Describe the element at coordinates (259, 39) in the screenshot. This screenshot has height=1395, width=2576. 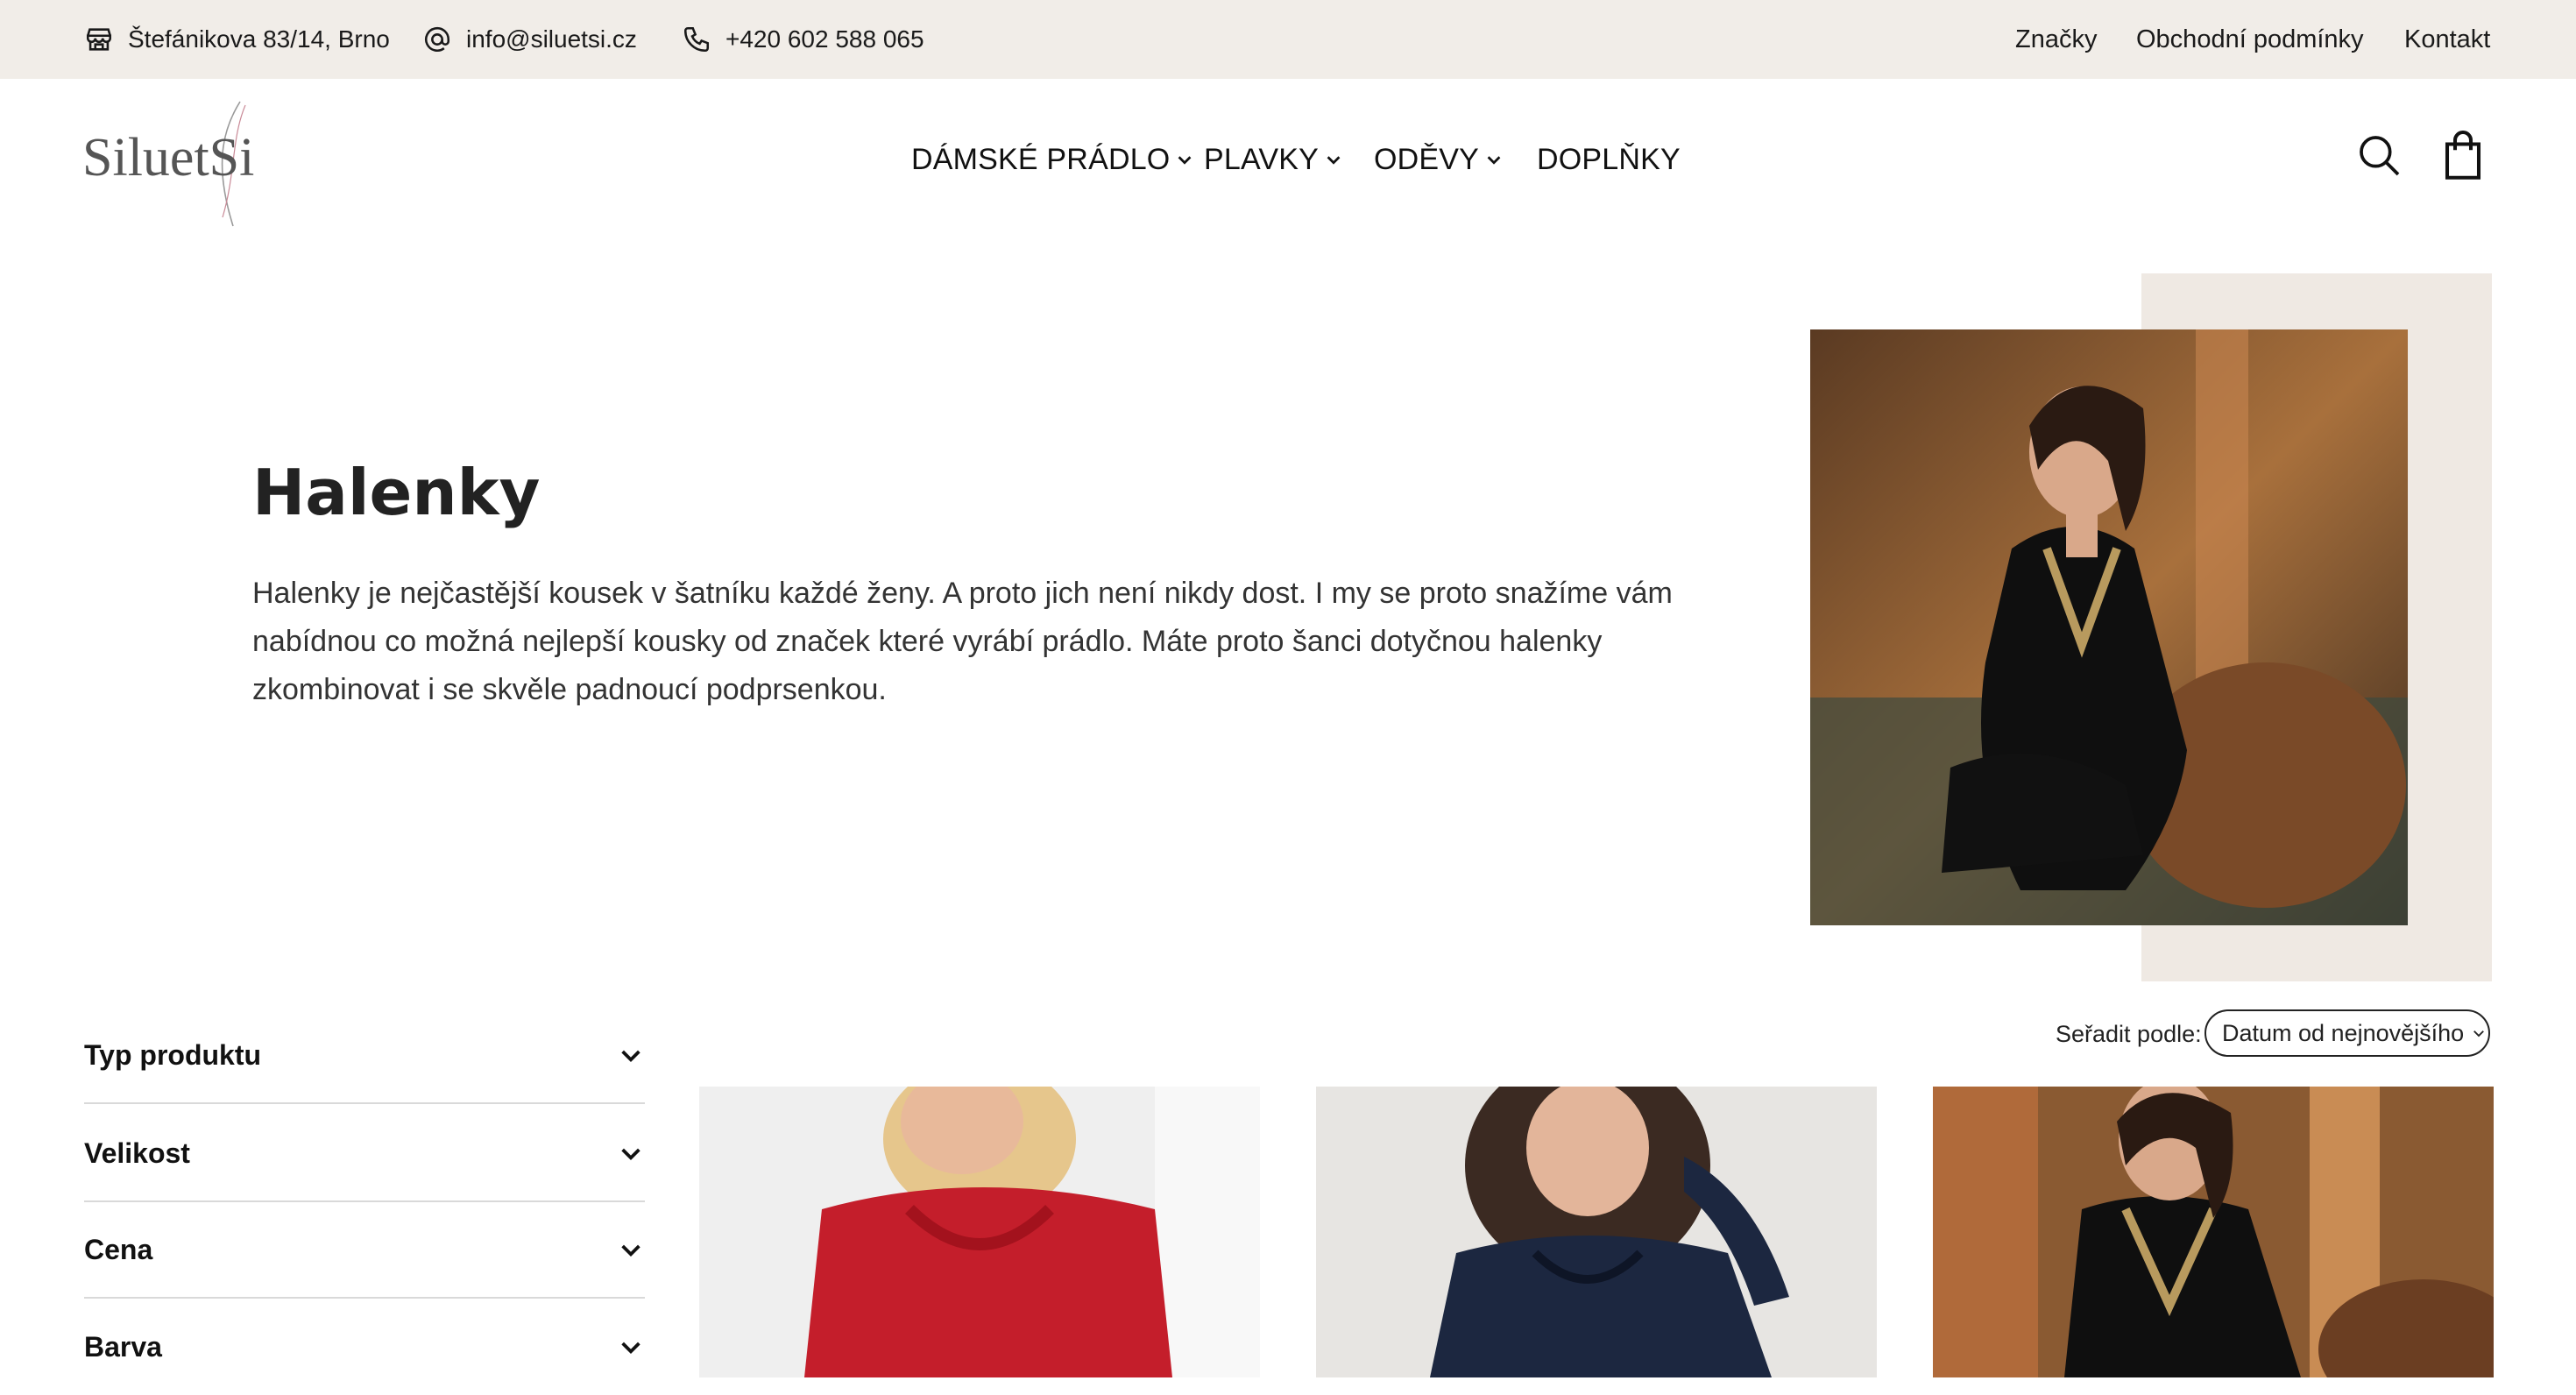
I see `address-text: Štefánikova 83/14, Brno` at that location.